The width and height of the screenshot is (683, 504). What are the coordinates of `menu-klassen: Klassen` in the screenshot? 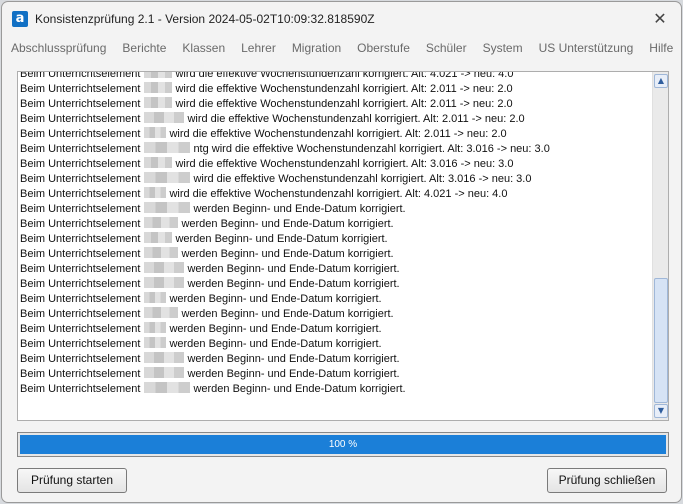 It's located at (203, 48).